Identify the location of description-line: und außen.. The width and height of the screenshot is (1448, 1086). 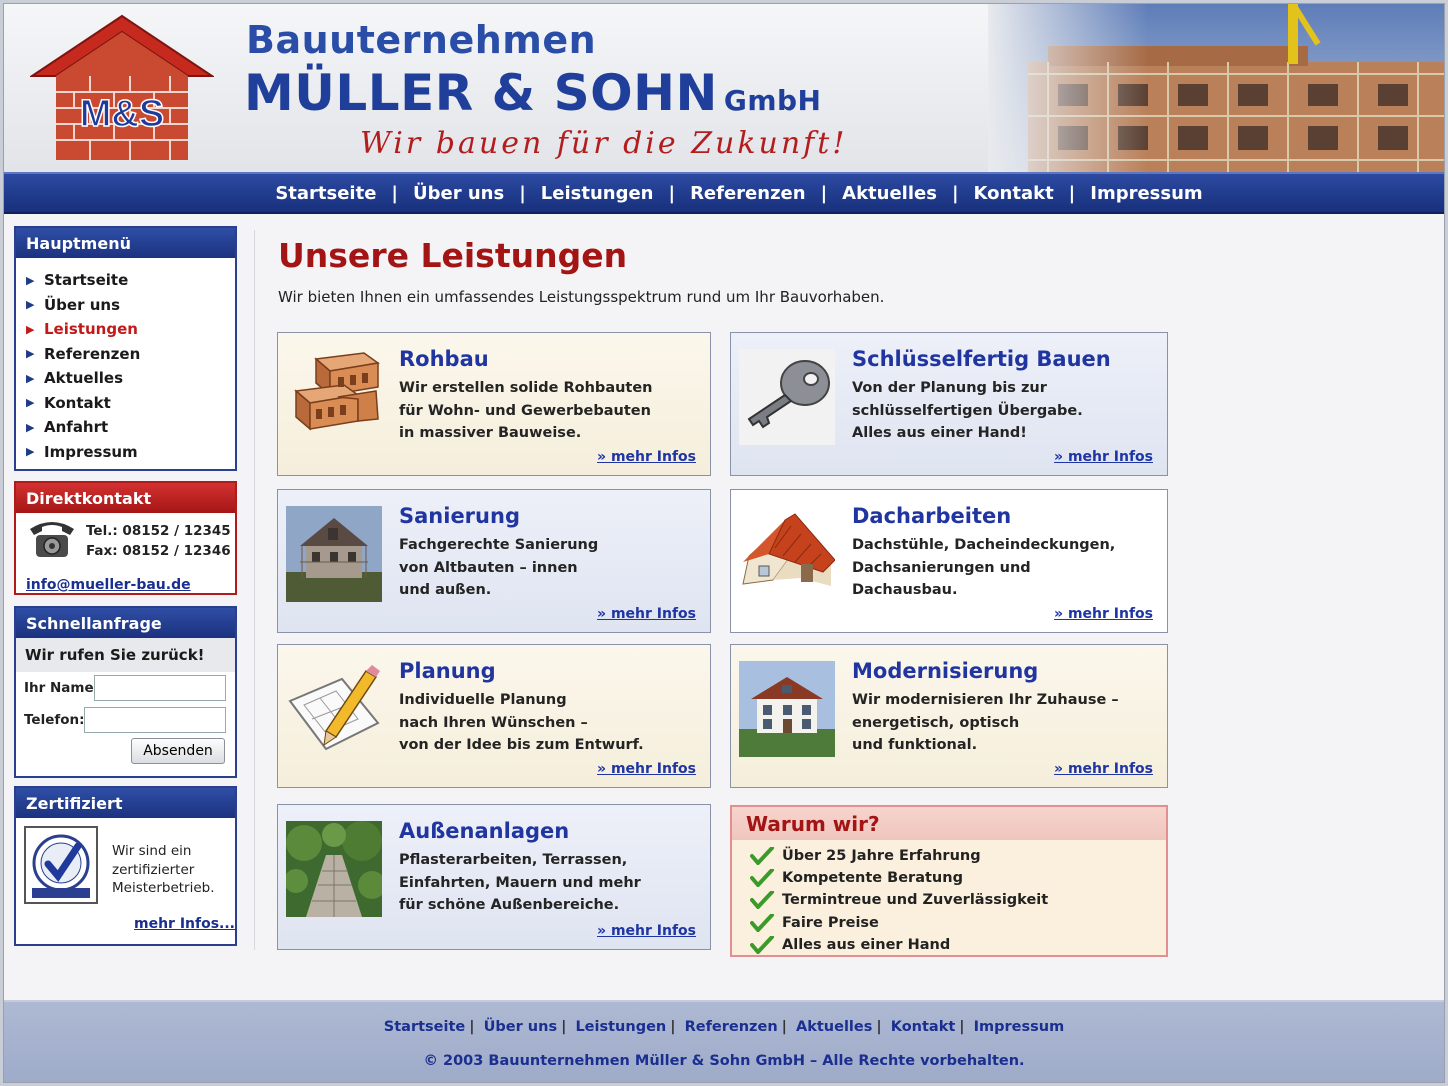
(445, 590).